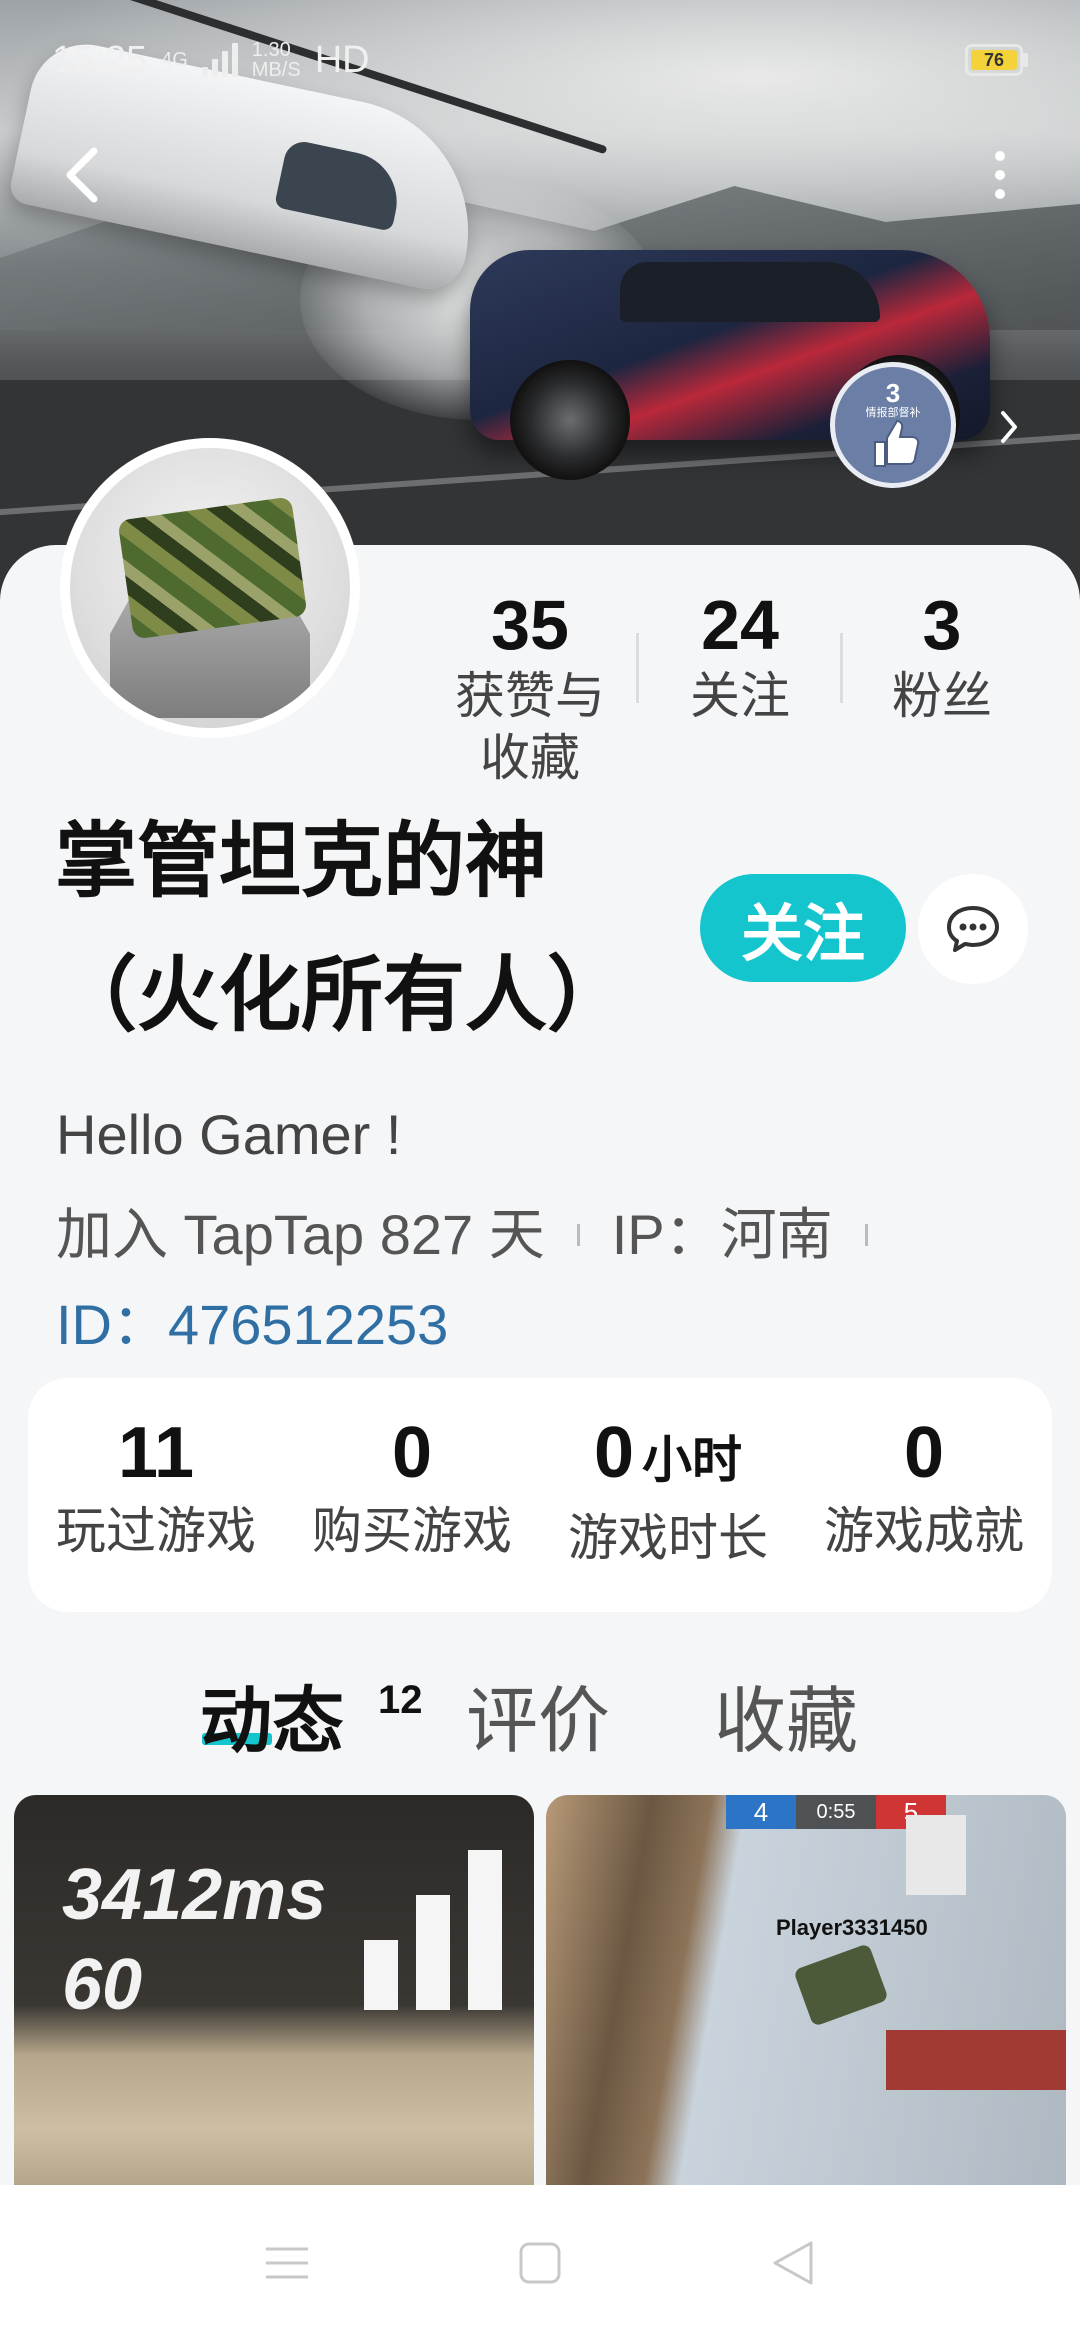  Describe the element at coordinates (1000, 175) in the screenshot. I see `more-button` at that location.